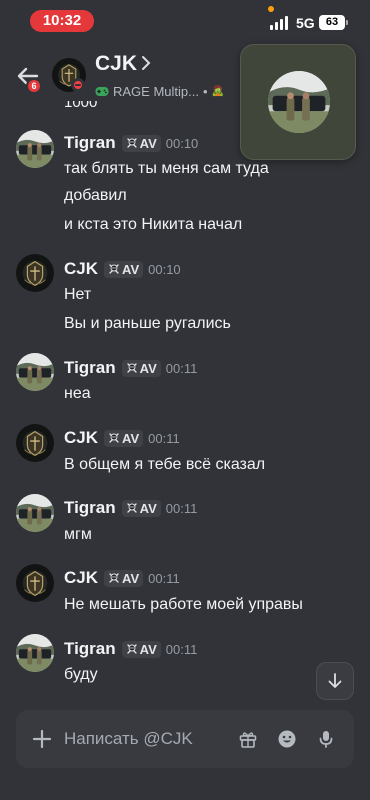 The width and height of the screenshot is (370, 800). I want to click on clock-time: 10:32, so click(62, 21).